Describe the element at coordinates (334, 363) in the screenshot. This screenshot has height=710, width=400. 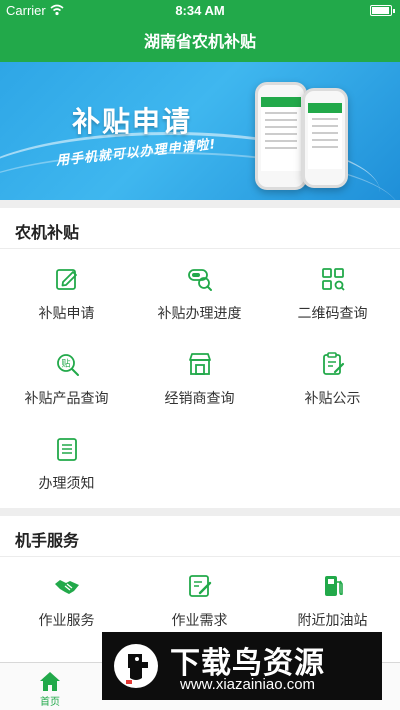
I see `notice-icon` at that location.